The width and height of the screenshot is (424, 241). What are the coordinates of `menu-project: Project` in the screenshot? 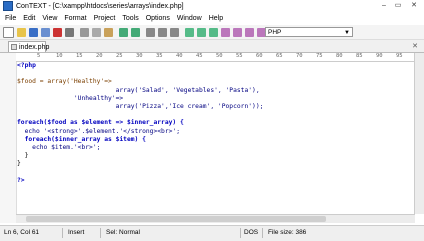 It's located at (105, 18).